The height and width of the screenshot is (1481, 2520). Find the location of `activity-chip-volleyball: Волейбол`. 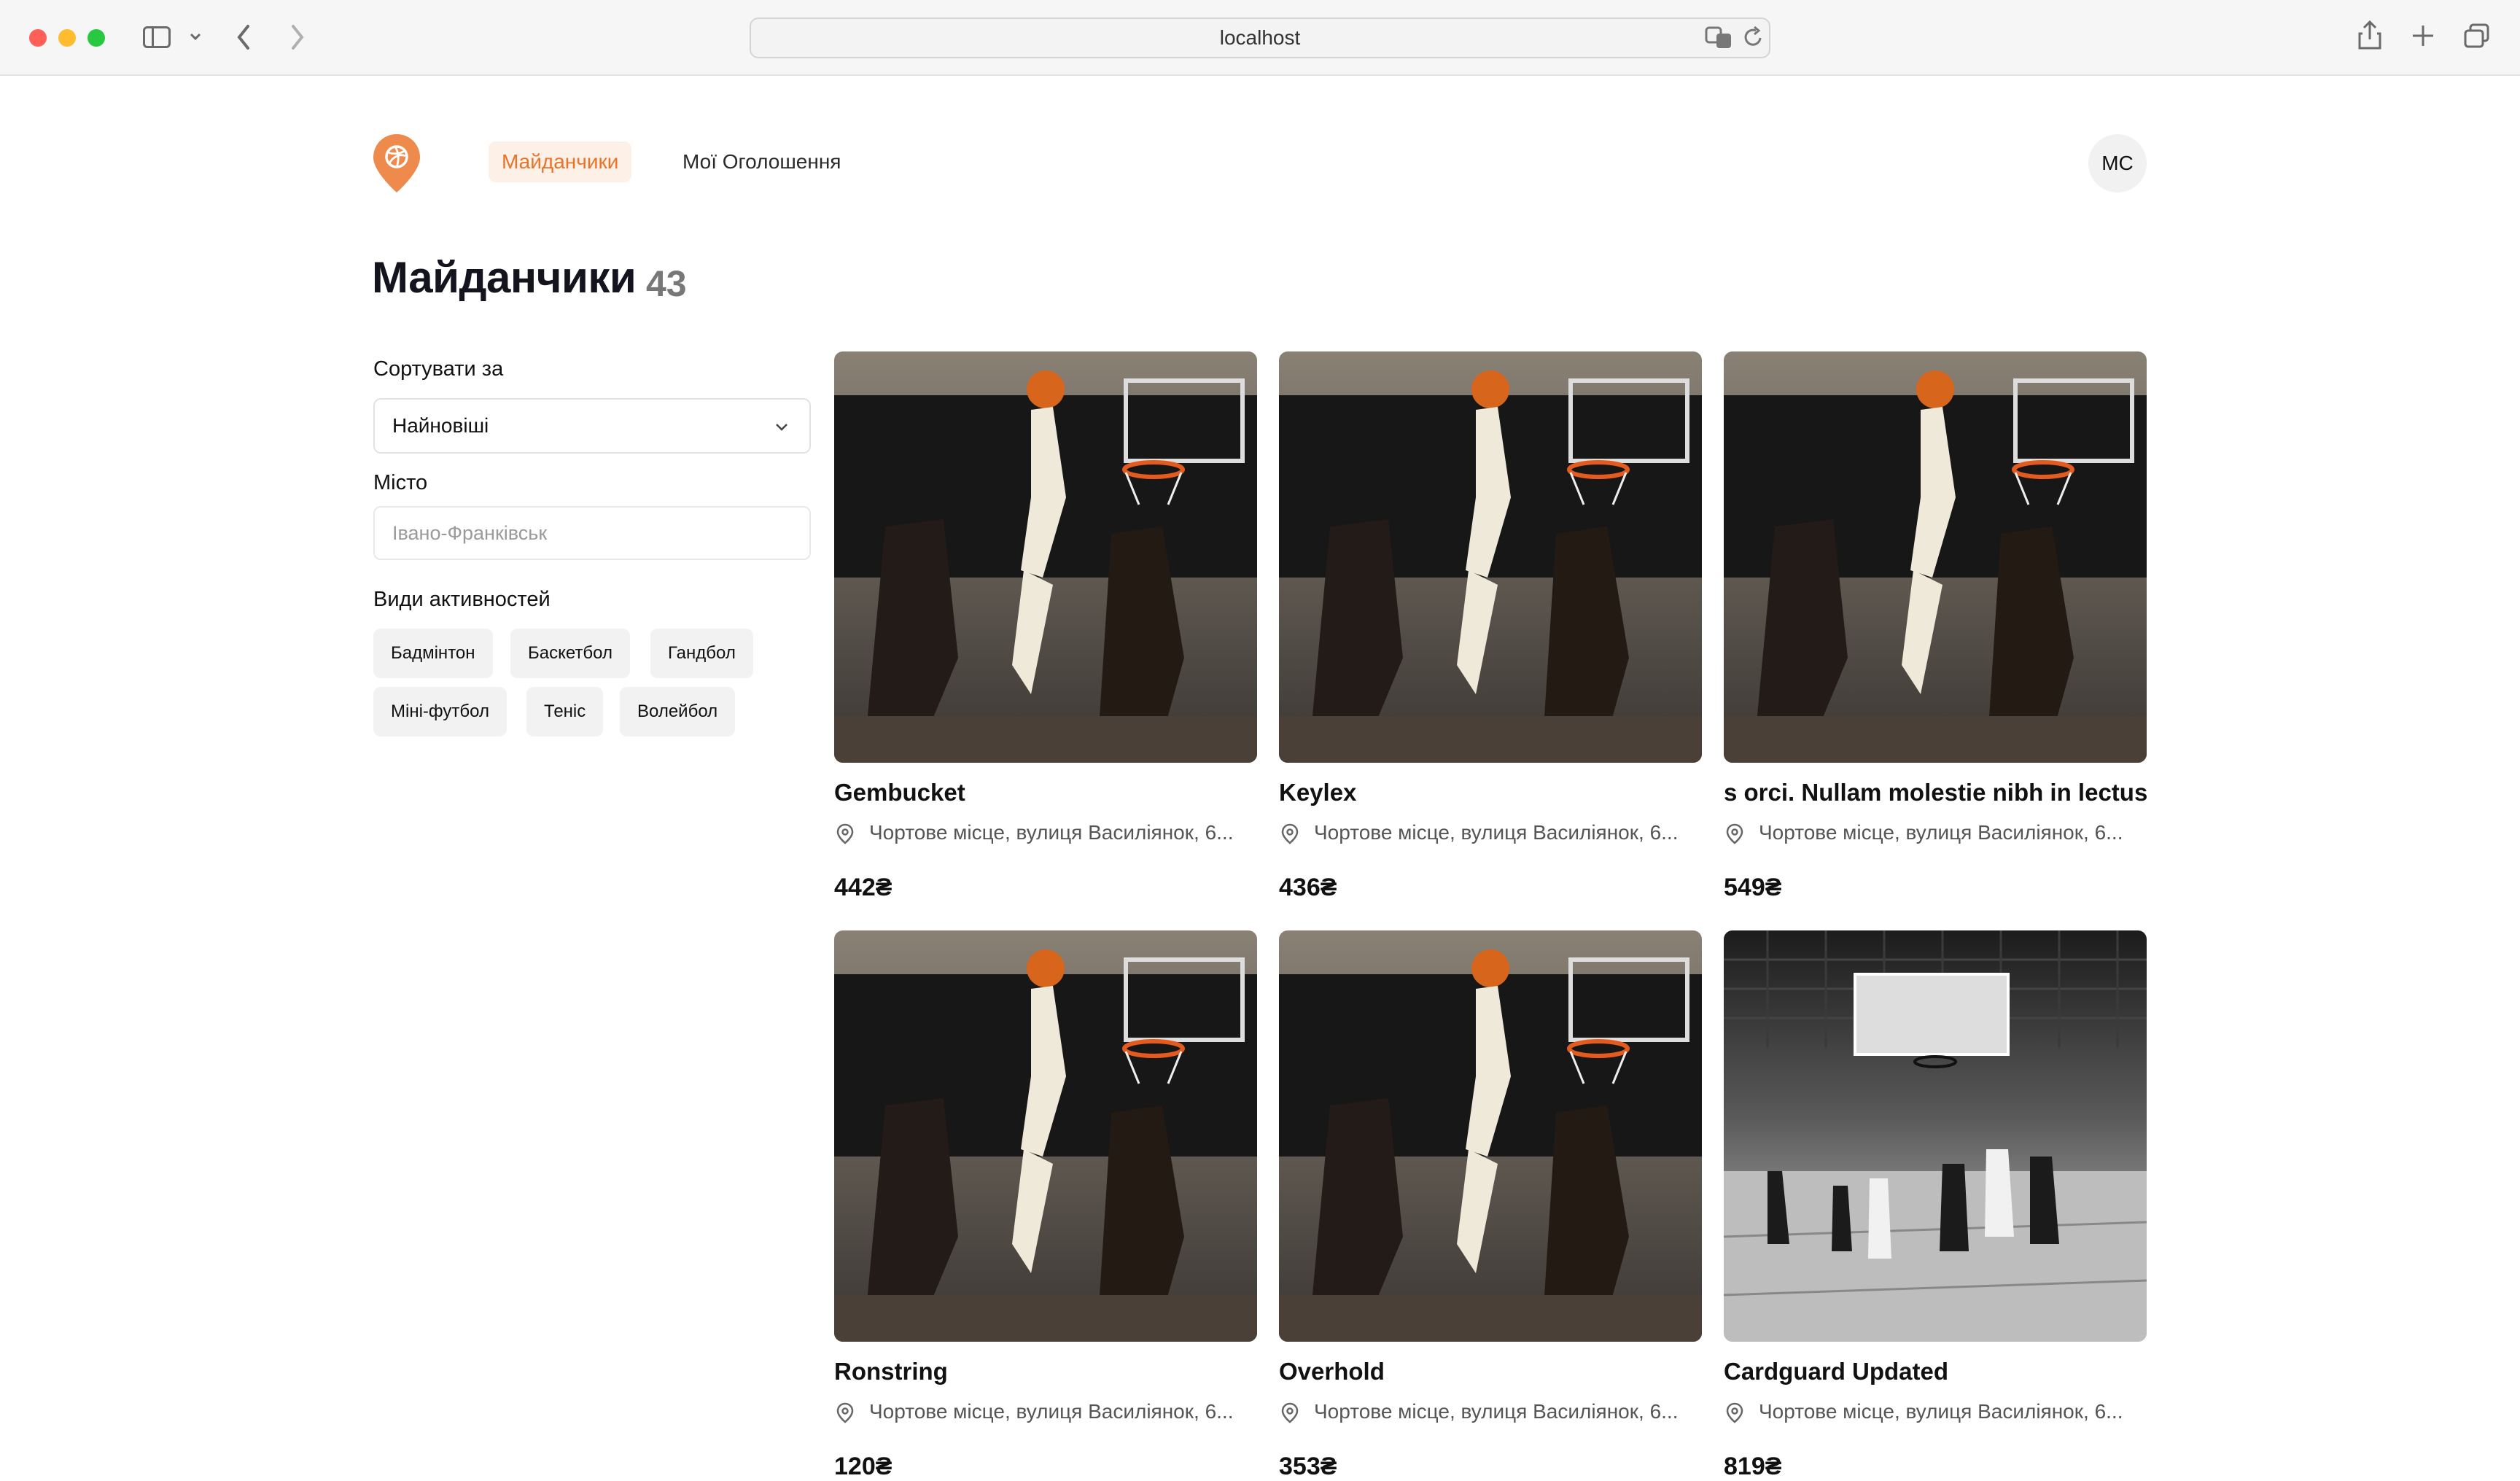

activity-chip-volleyball: Волейбол is located at coordinates (678, 711).